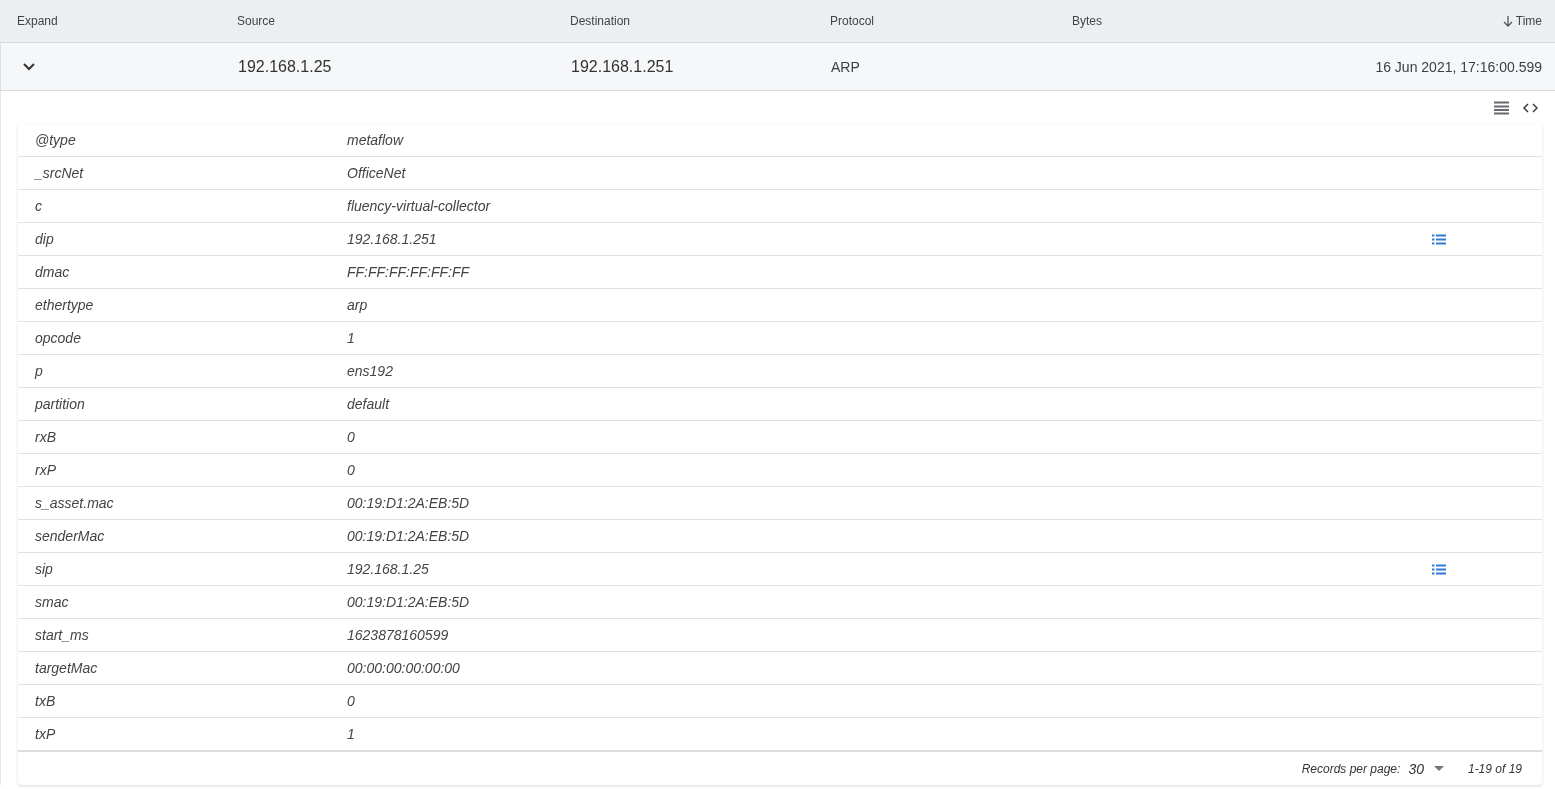 Image resolution: width=1555 pixels, height=789 pixels. Describe the element at coordinates (191, 371) in the screenshot. I see `field-key: p` at that location.